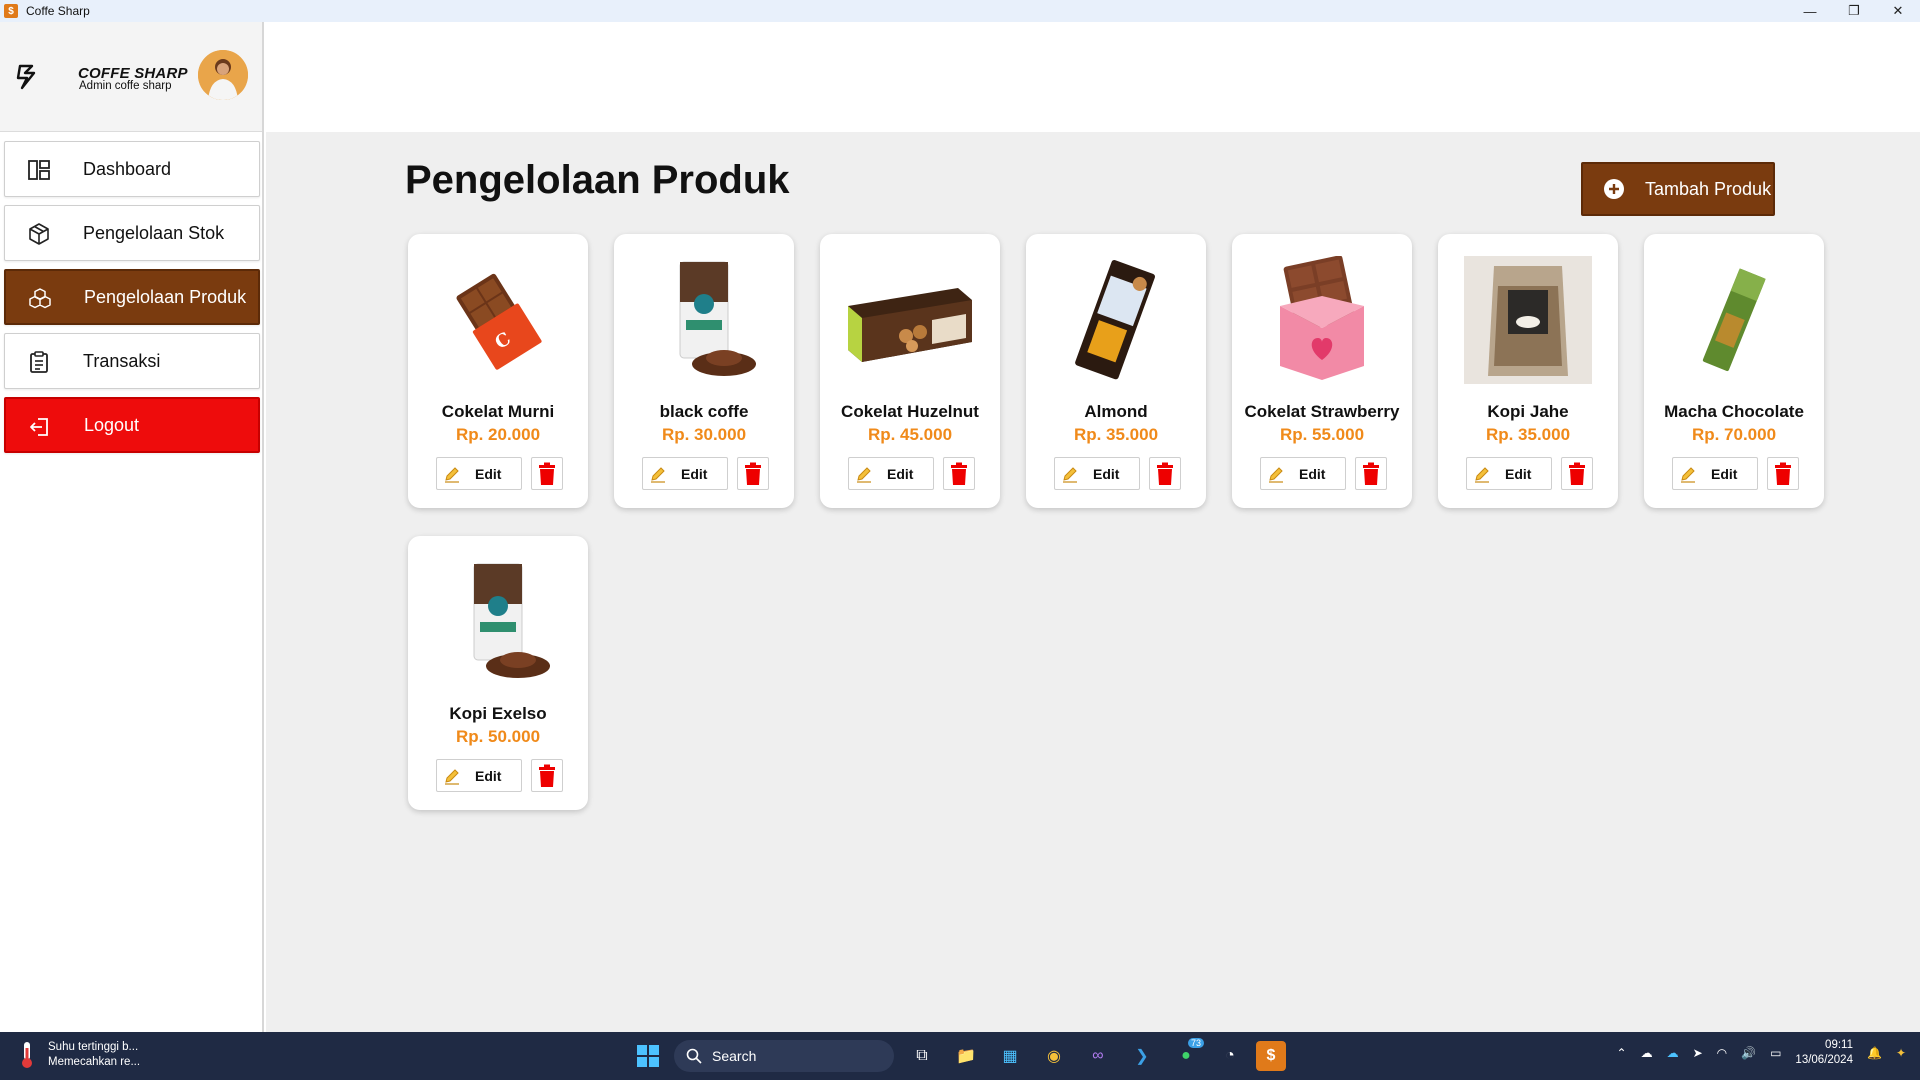  Describe the element at coordinates (910, 411) in the screenshot. I see `product-name: Cokelat Huzelnut` at that location.